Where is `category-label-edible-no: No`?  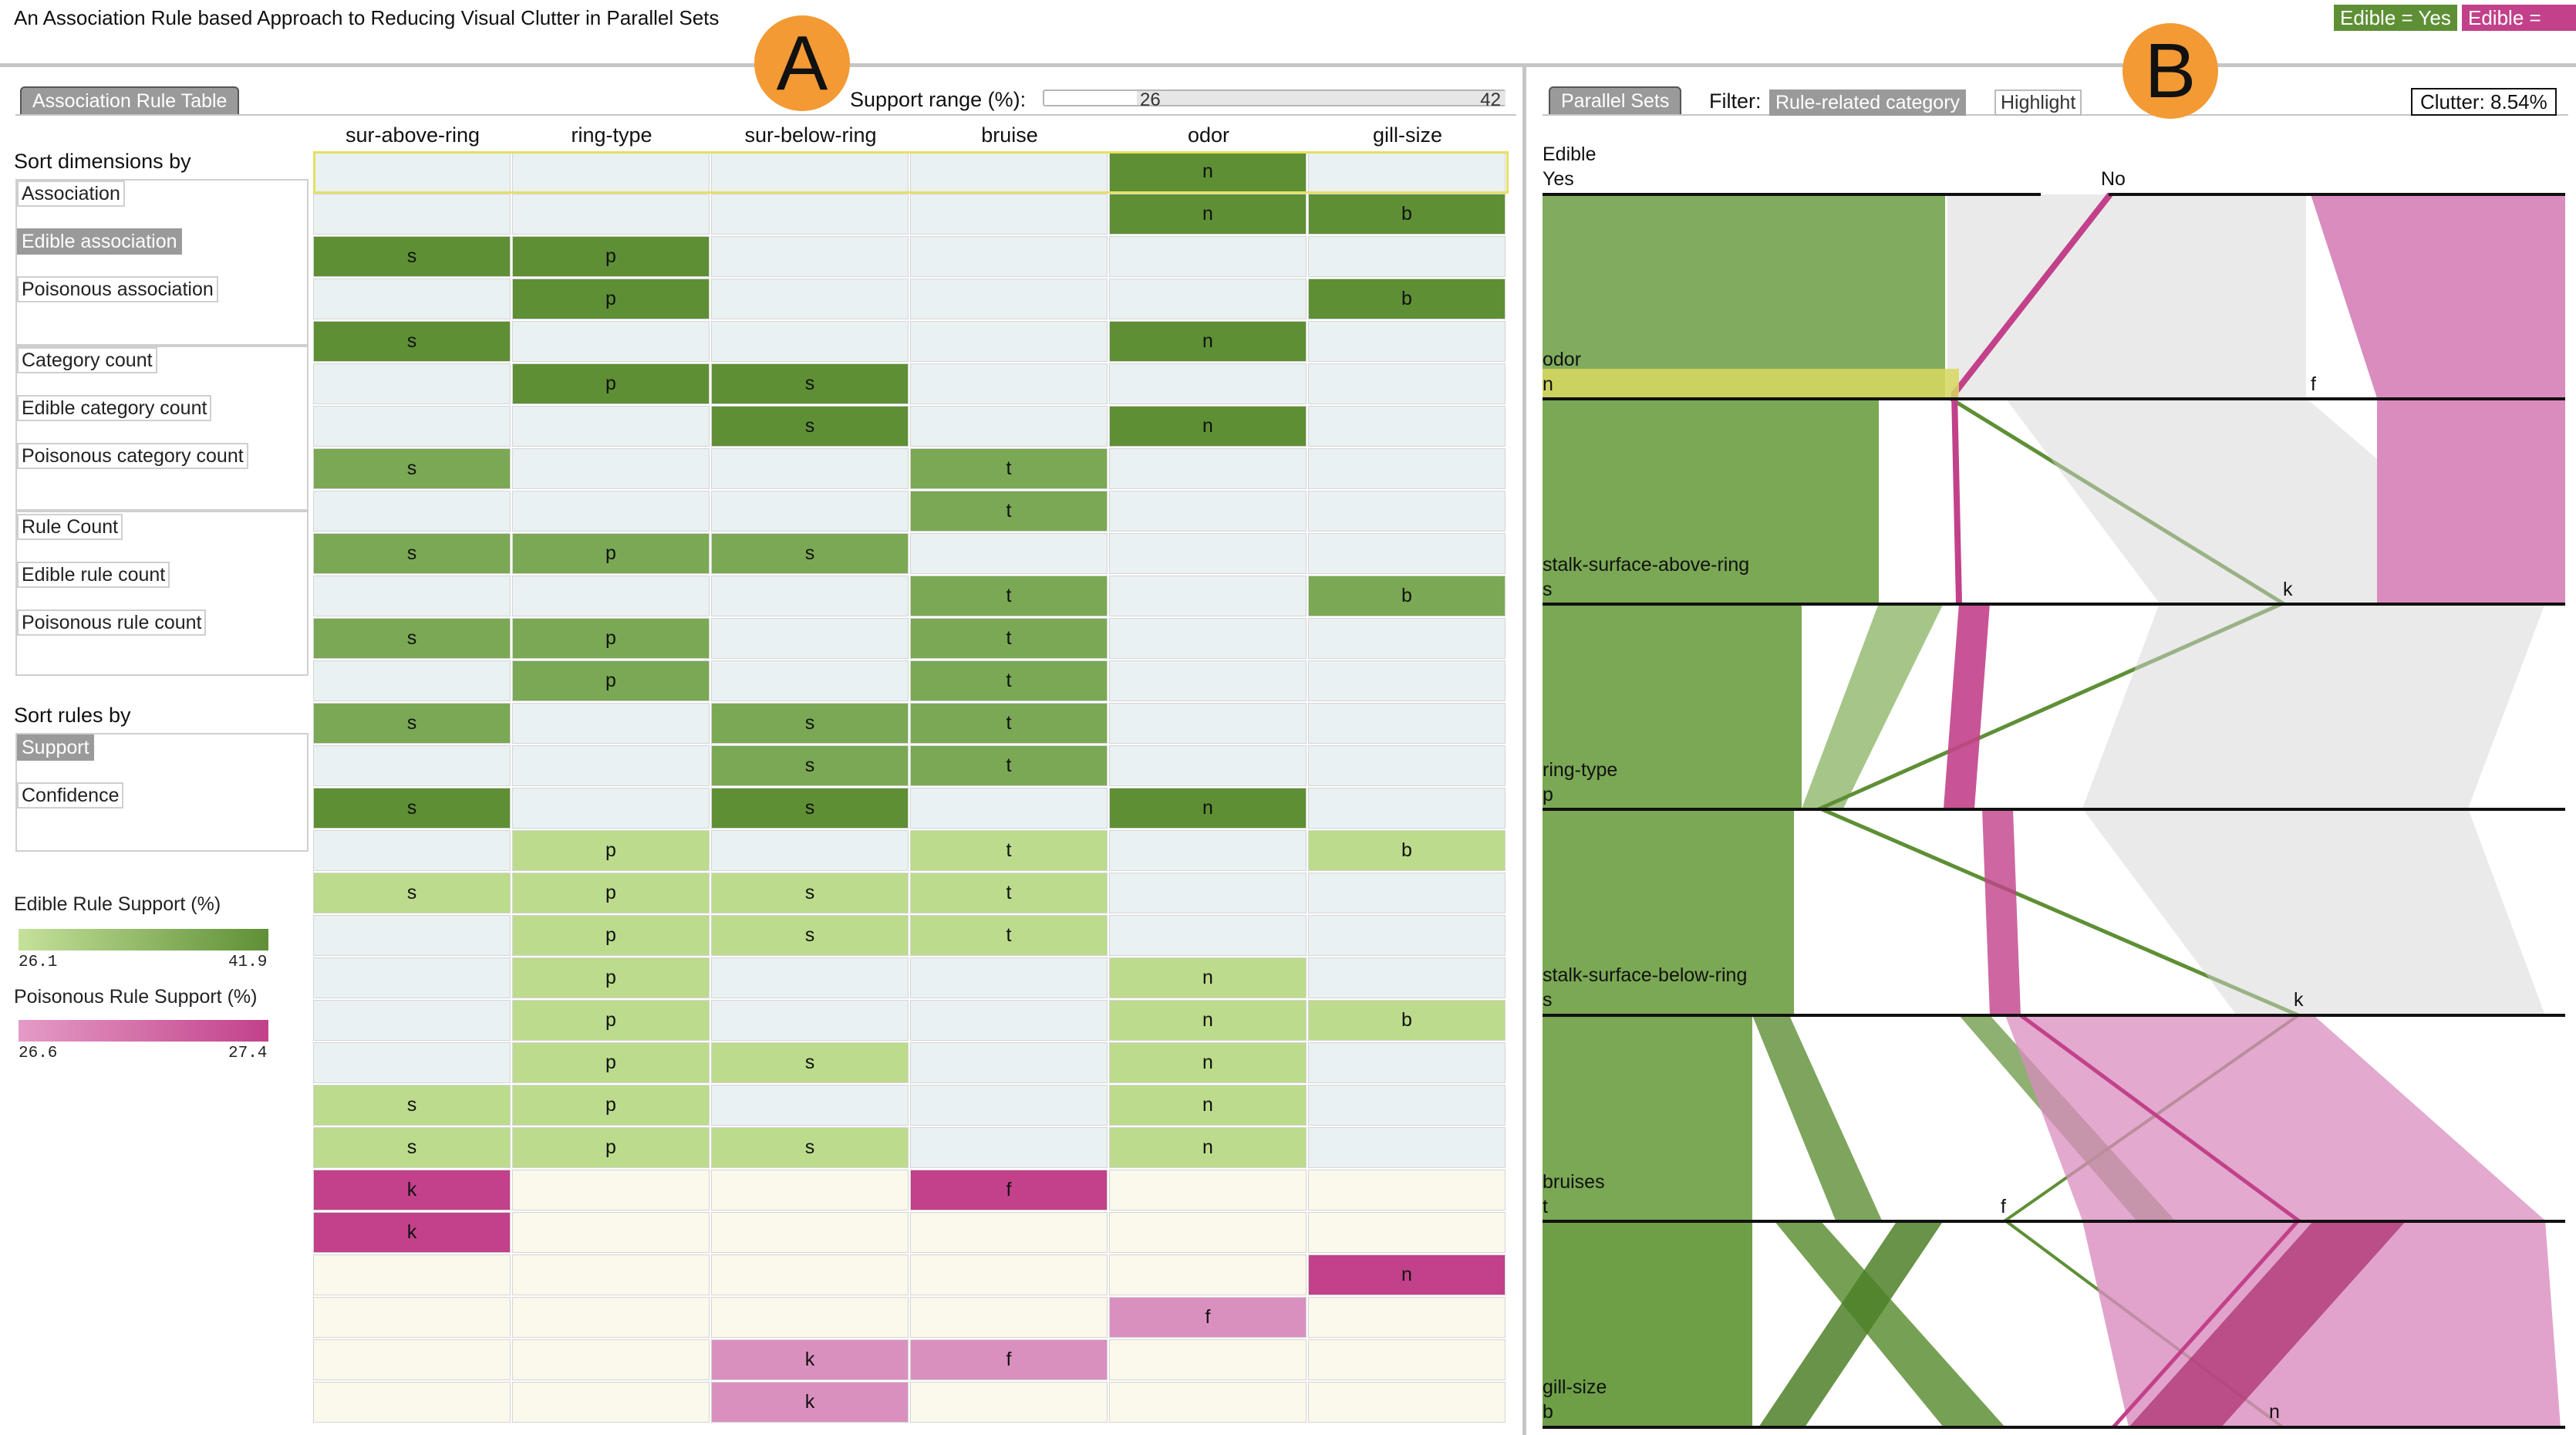 category-label-edible-no: No is located at coordinates (2113, 179).